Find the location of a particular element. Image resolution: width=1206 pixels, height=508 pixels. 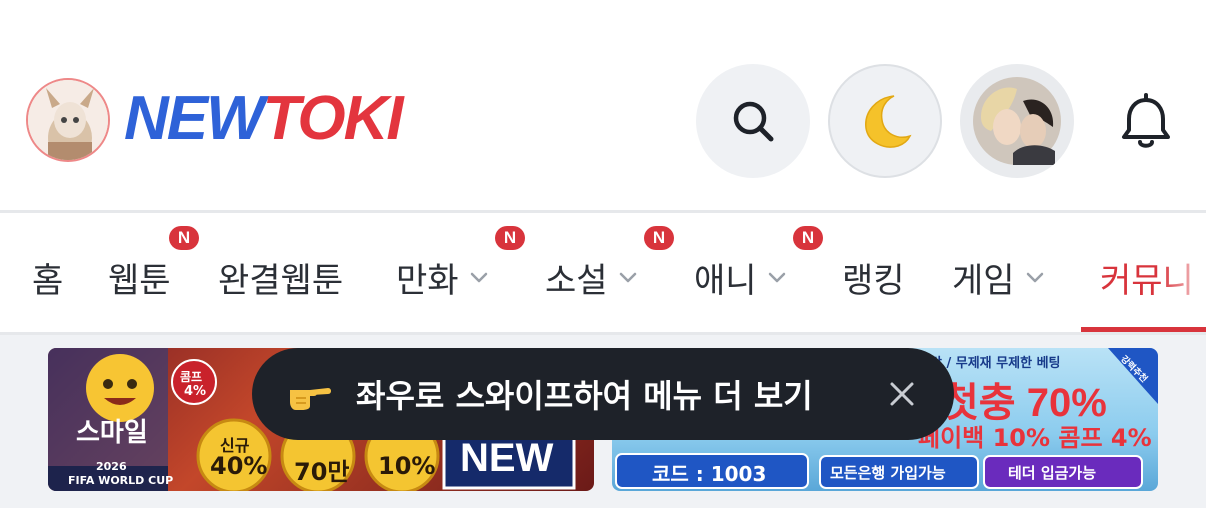

crescent-moon-icon is located at coordinates (888, 121).